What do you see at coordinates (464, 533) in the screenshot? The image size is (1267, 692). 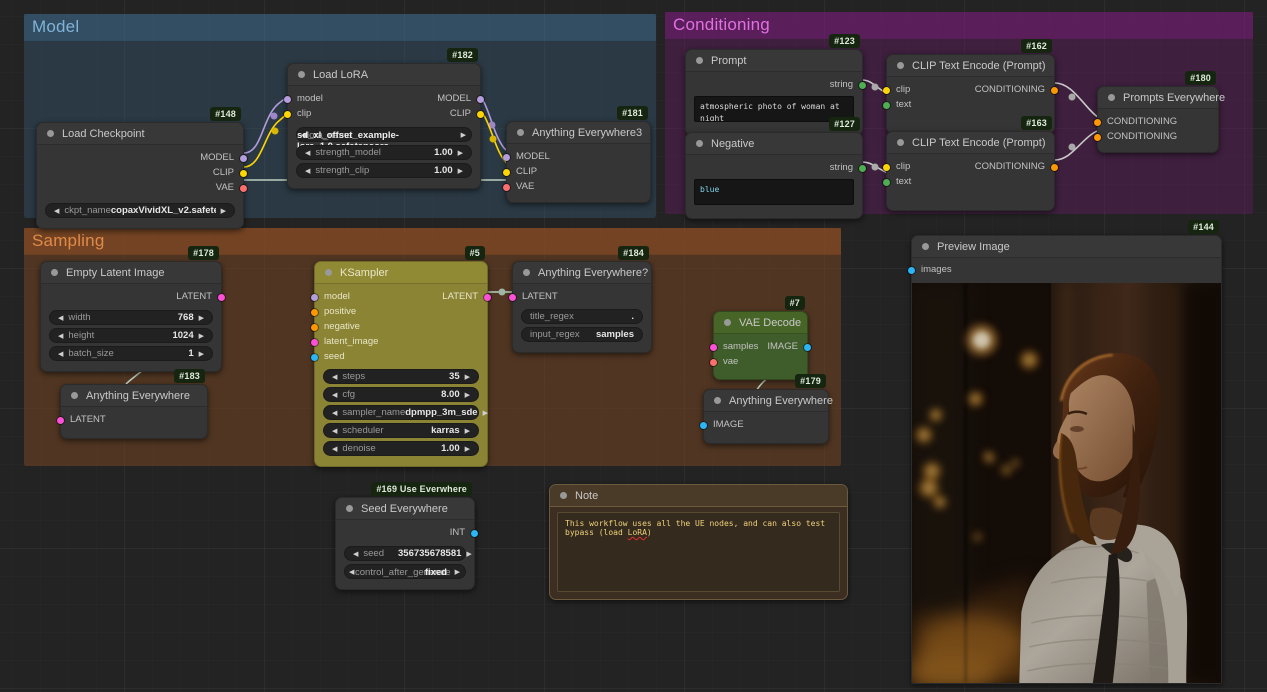 I see `output-slot-int: INT` at bounding box center [464, 533].